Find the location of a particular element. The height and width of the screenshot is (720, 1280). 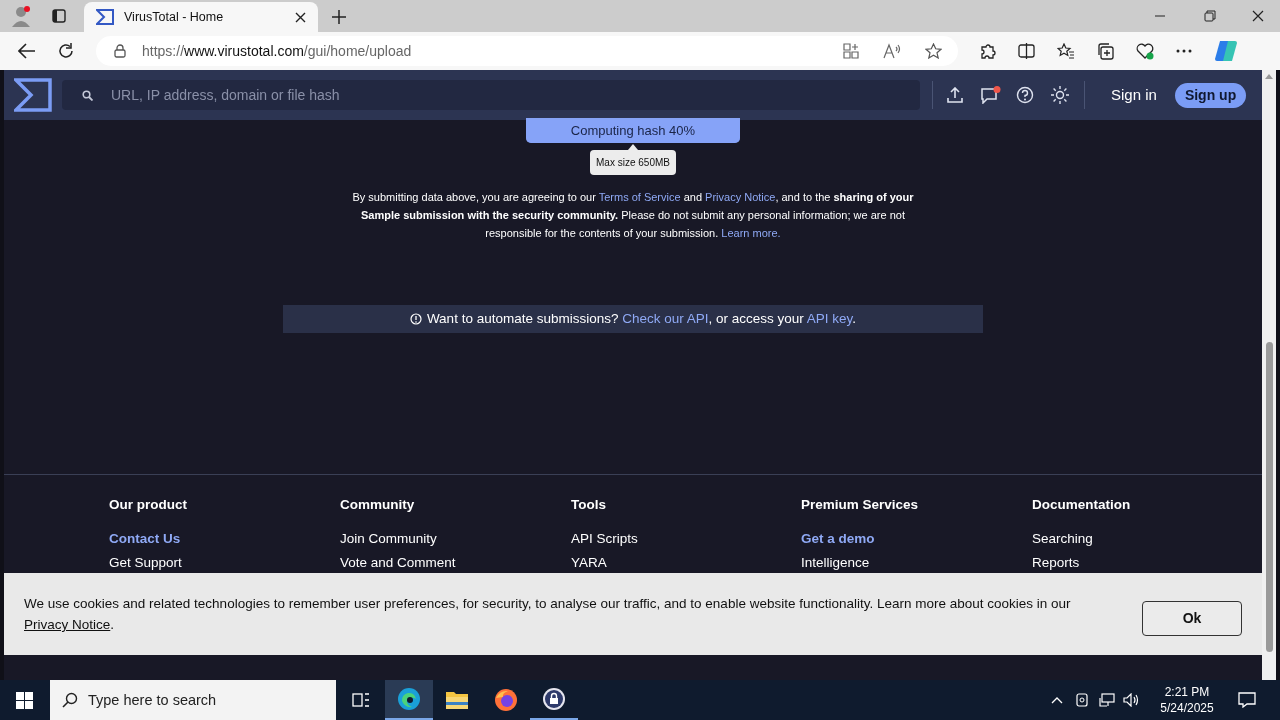

edge-taskbar-button is located at coordinates (409, 700).